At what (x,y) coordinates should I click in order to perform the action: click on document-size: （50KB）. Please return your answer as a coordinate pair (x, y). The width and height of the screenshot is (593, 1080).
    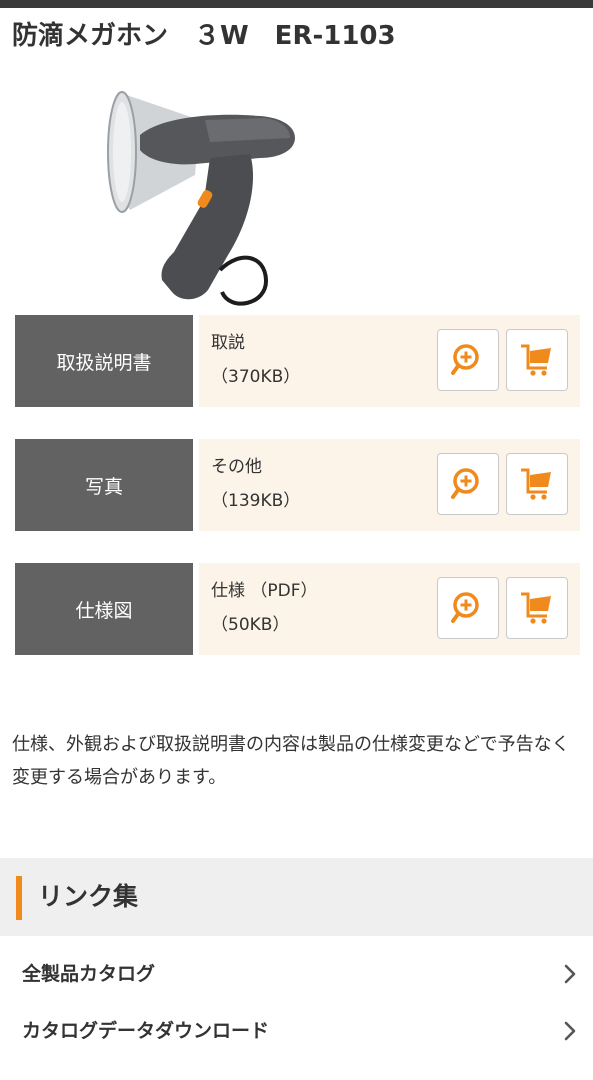
    Looking at the image, I should click on (250, 625).